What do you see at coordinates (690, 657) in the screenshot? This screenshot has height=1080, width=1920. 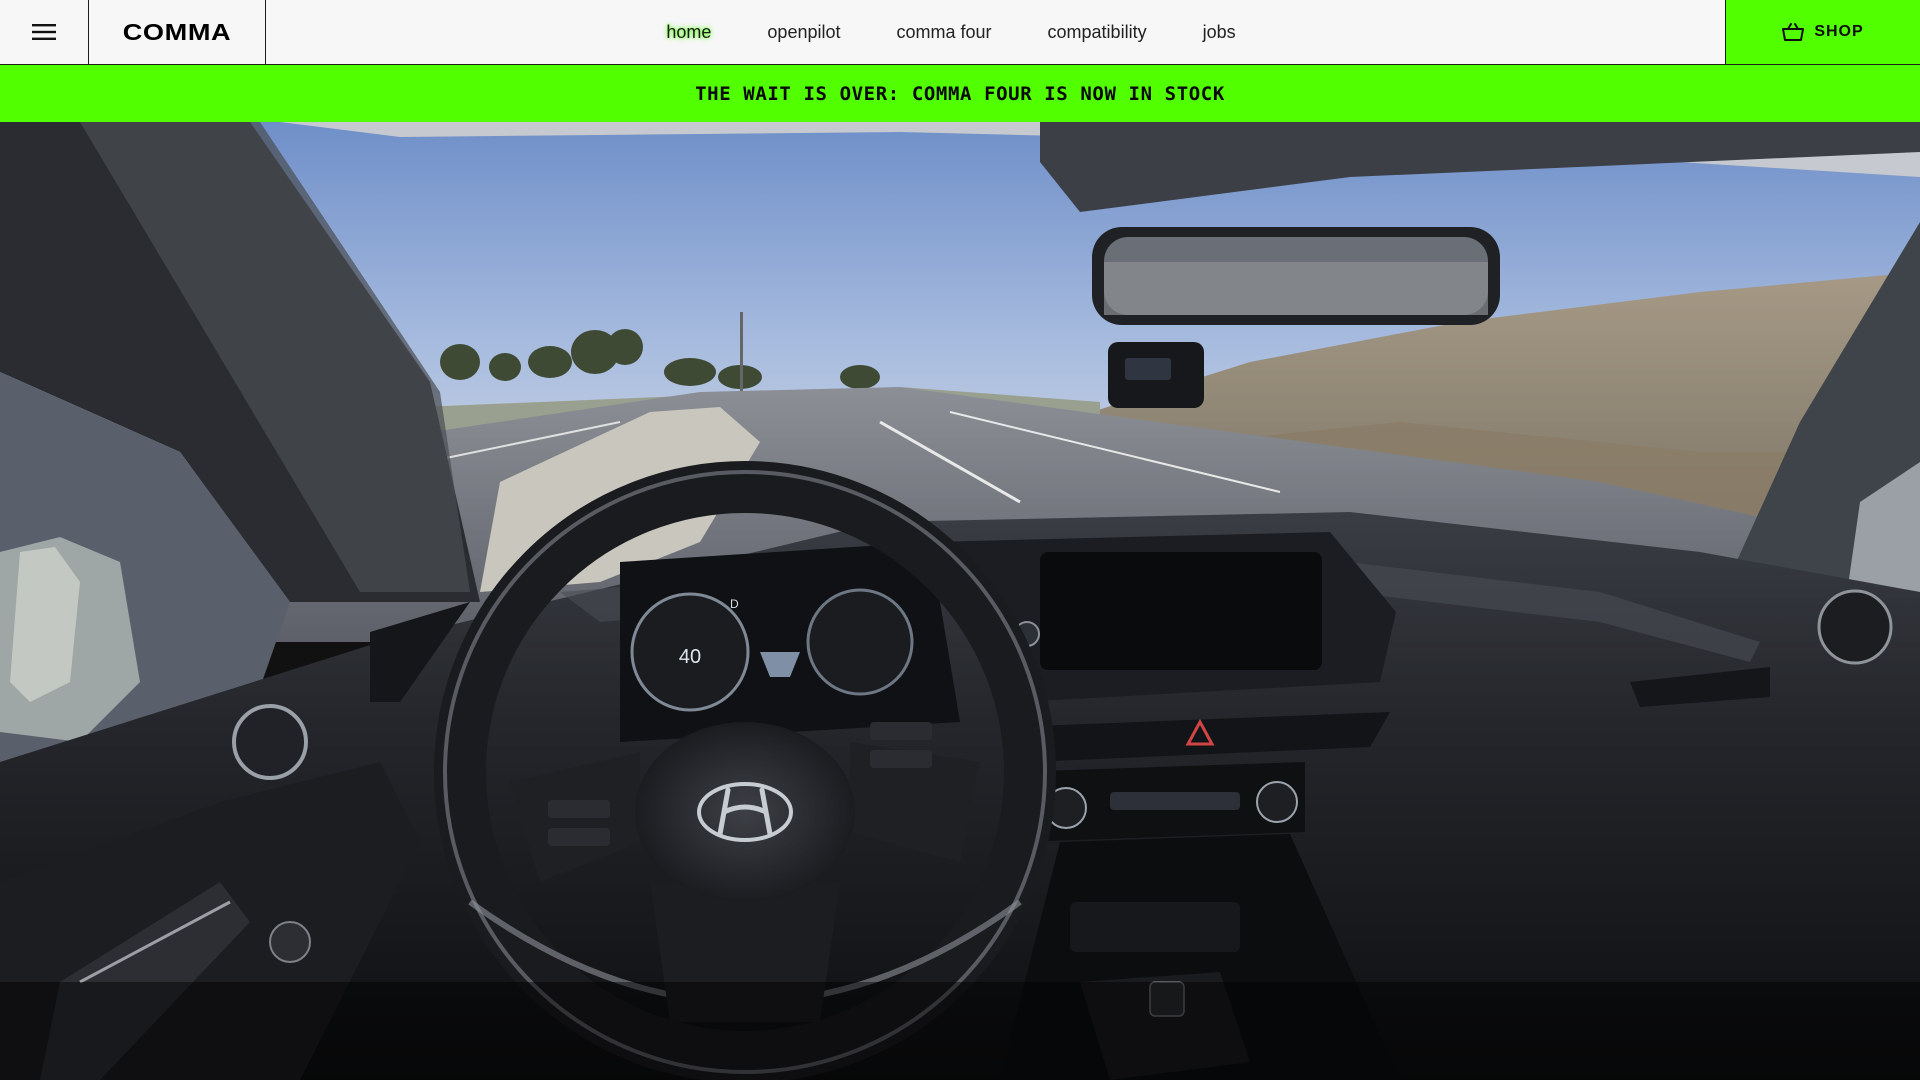 I see `speed-readout: 40` at bounding box center [690, 657].